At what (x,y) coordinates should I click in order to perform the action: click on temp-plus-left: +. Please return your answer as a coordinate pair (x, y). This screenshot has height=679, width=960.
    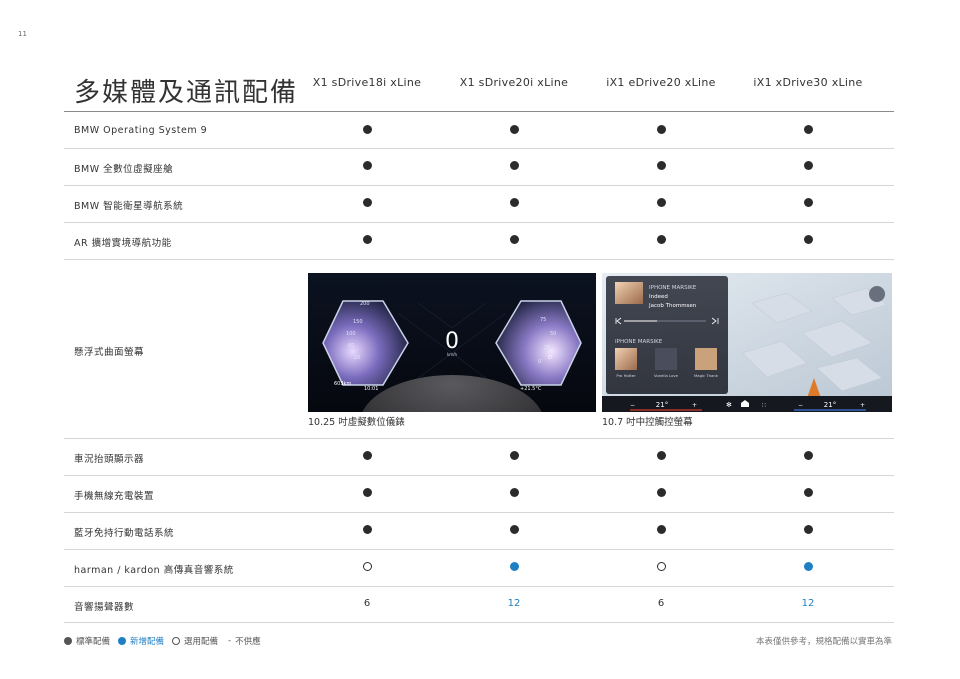
    Looking at the image, I should click on (694, 405).